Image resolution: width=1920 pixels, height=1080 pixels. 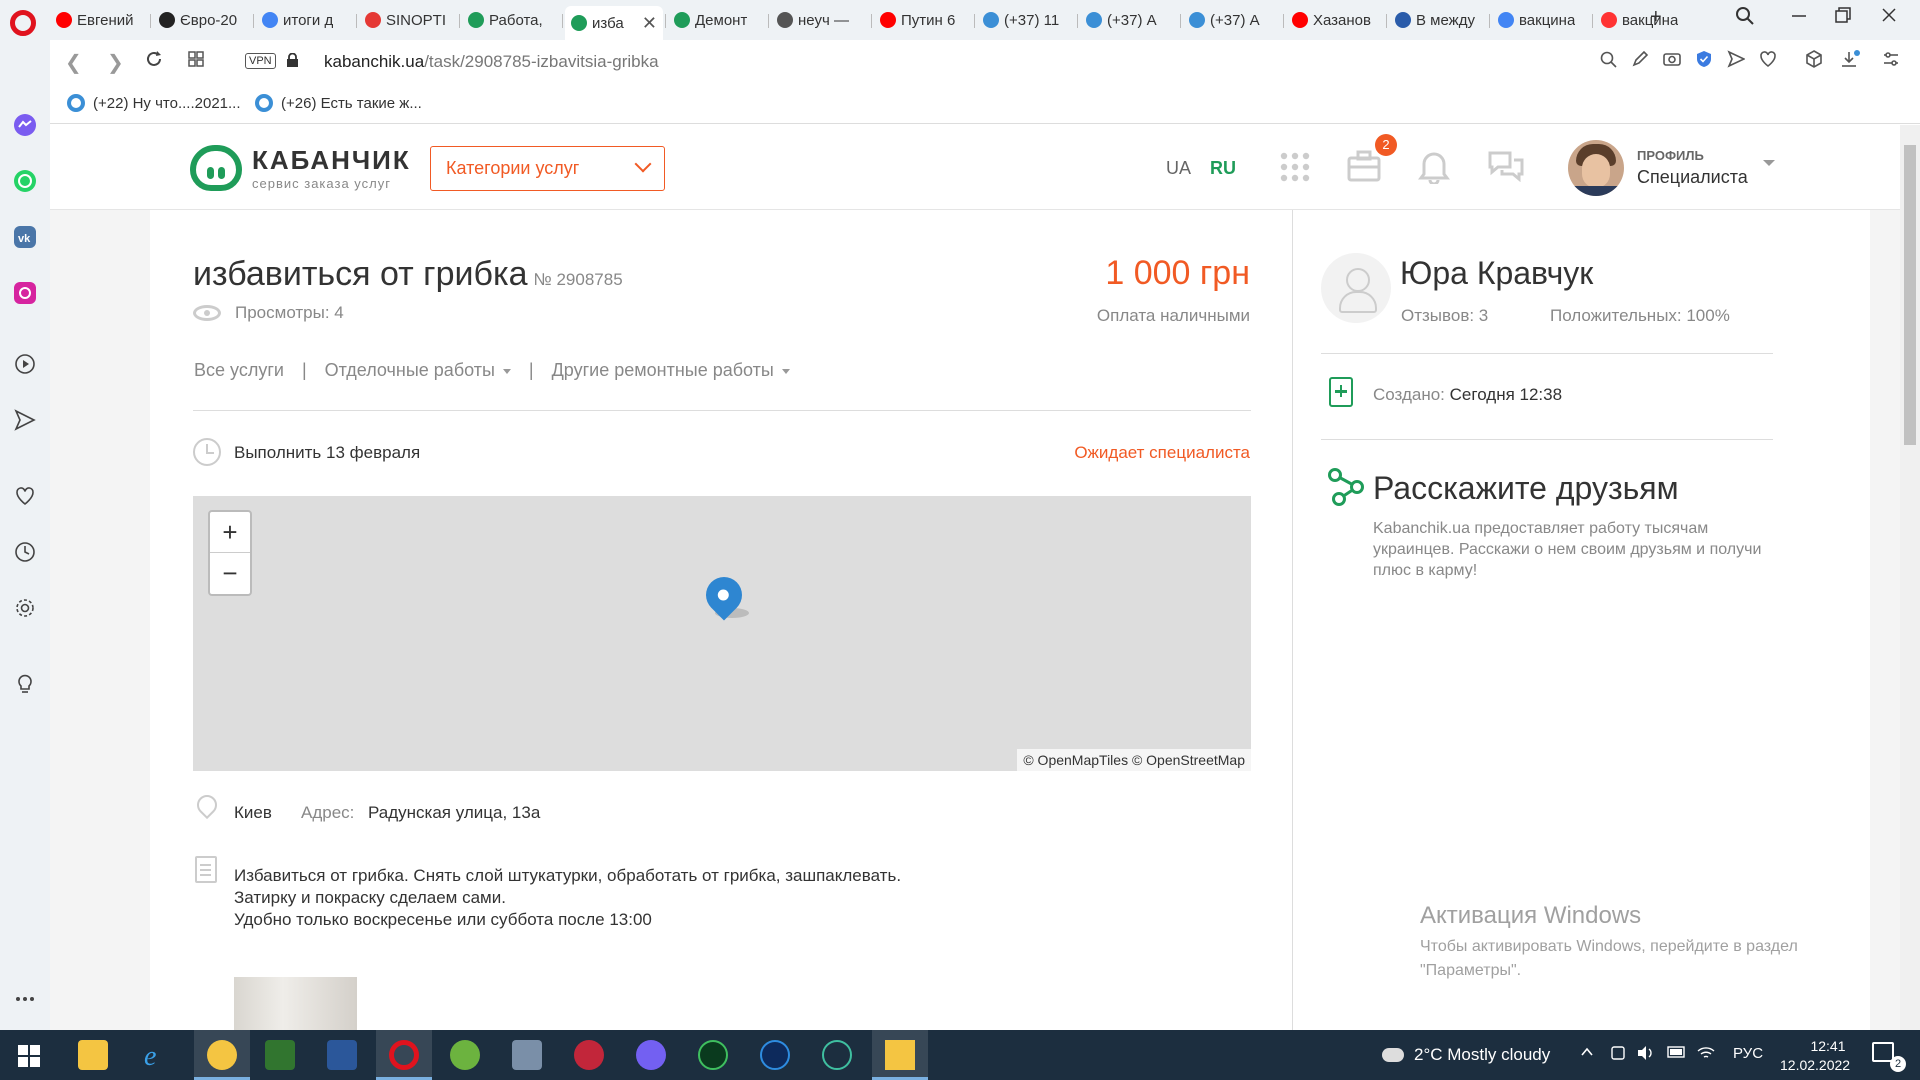 I want to click on adblock-shield-icon, so click(x=1704, y=61).